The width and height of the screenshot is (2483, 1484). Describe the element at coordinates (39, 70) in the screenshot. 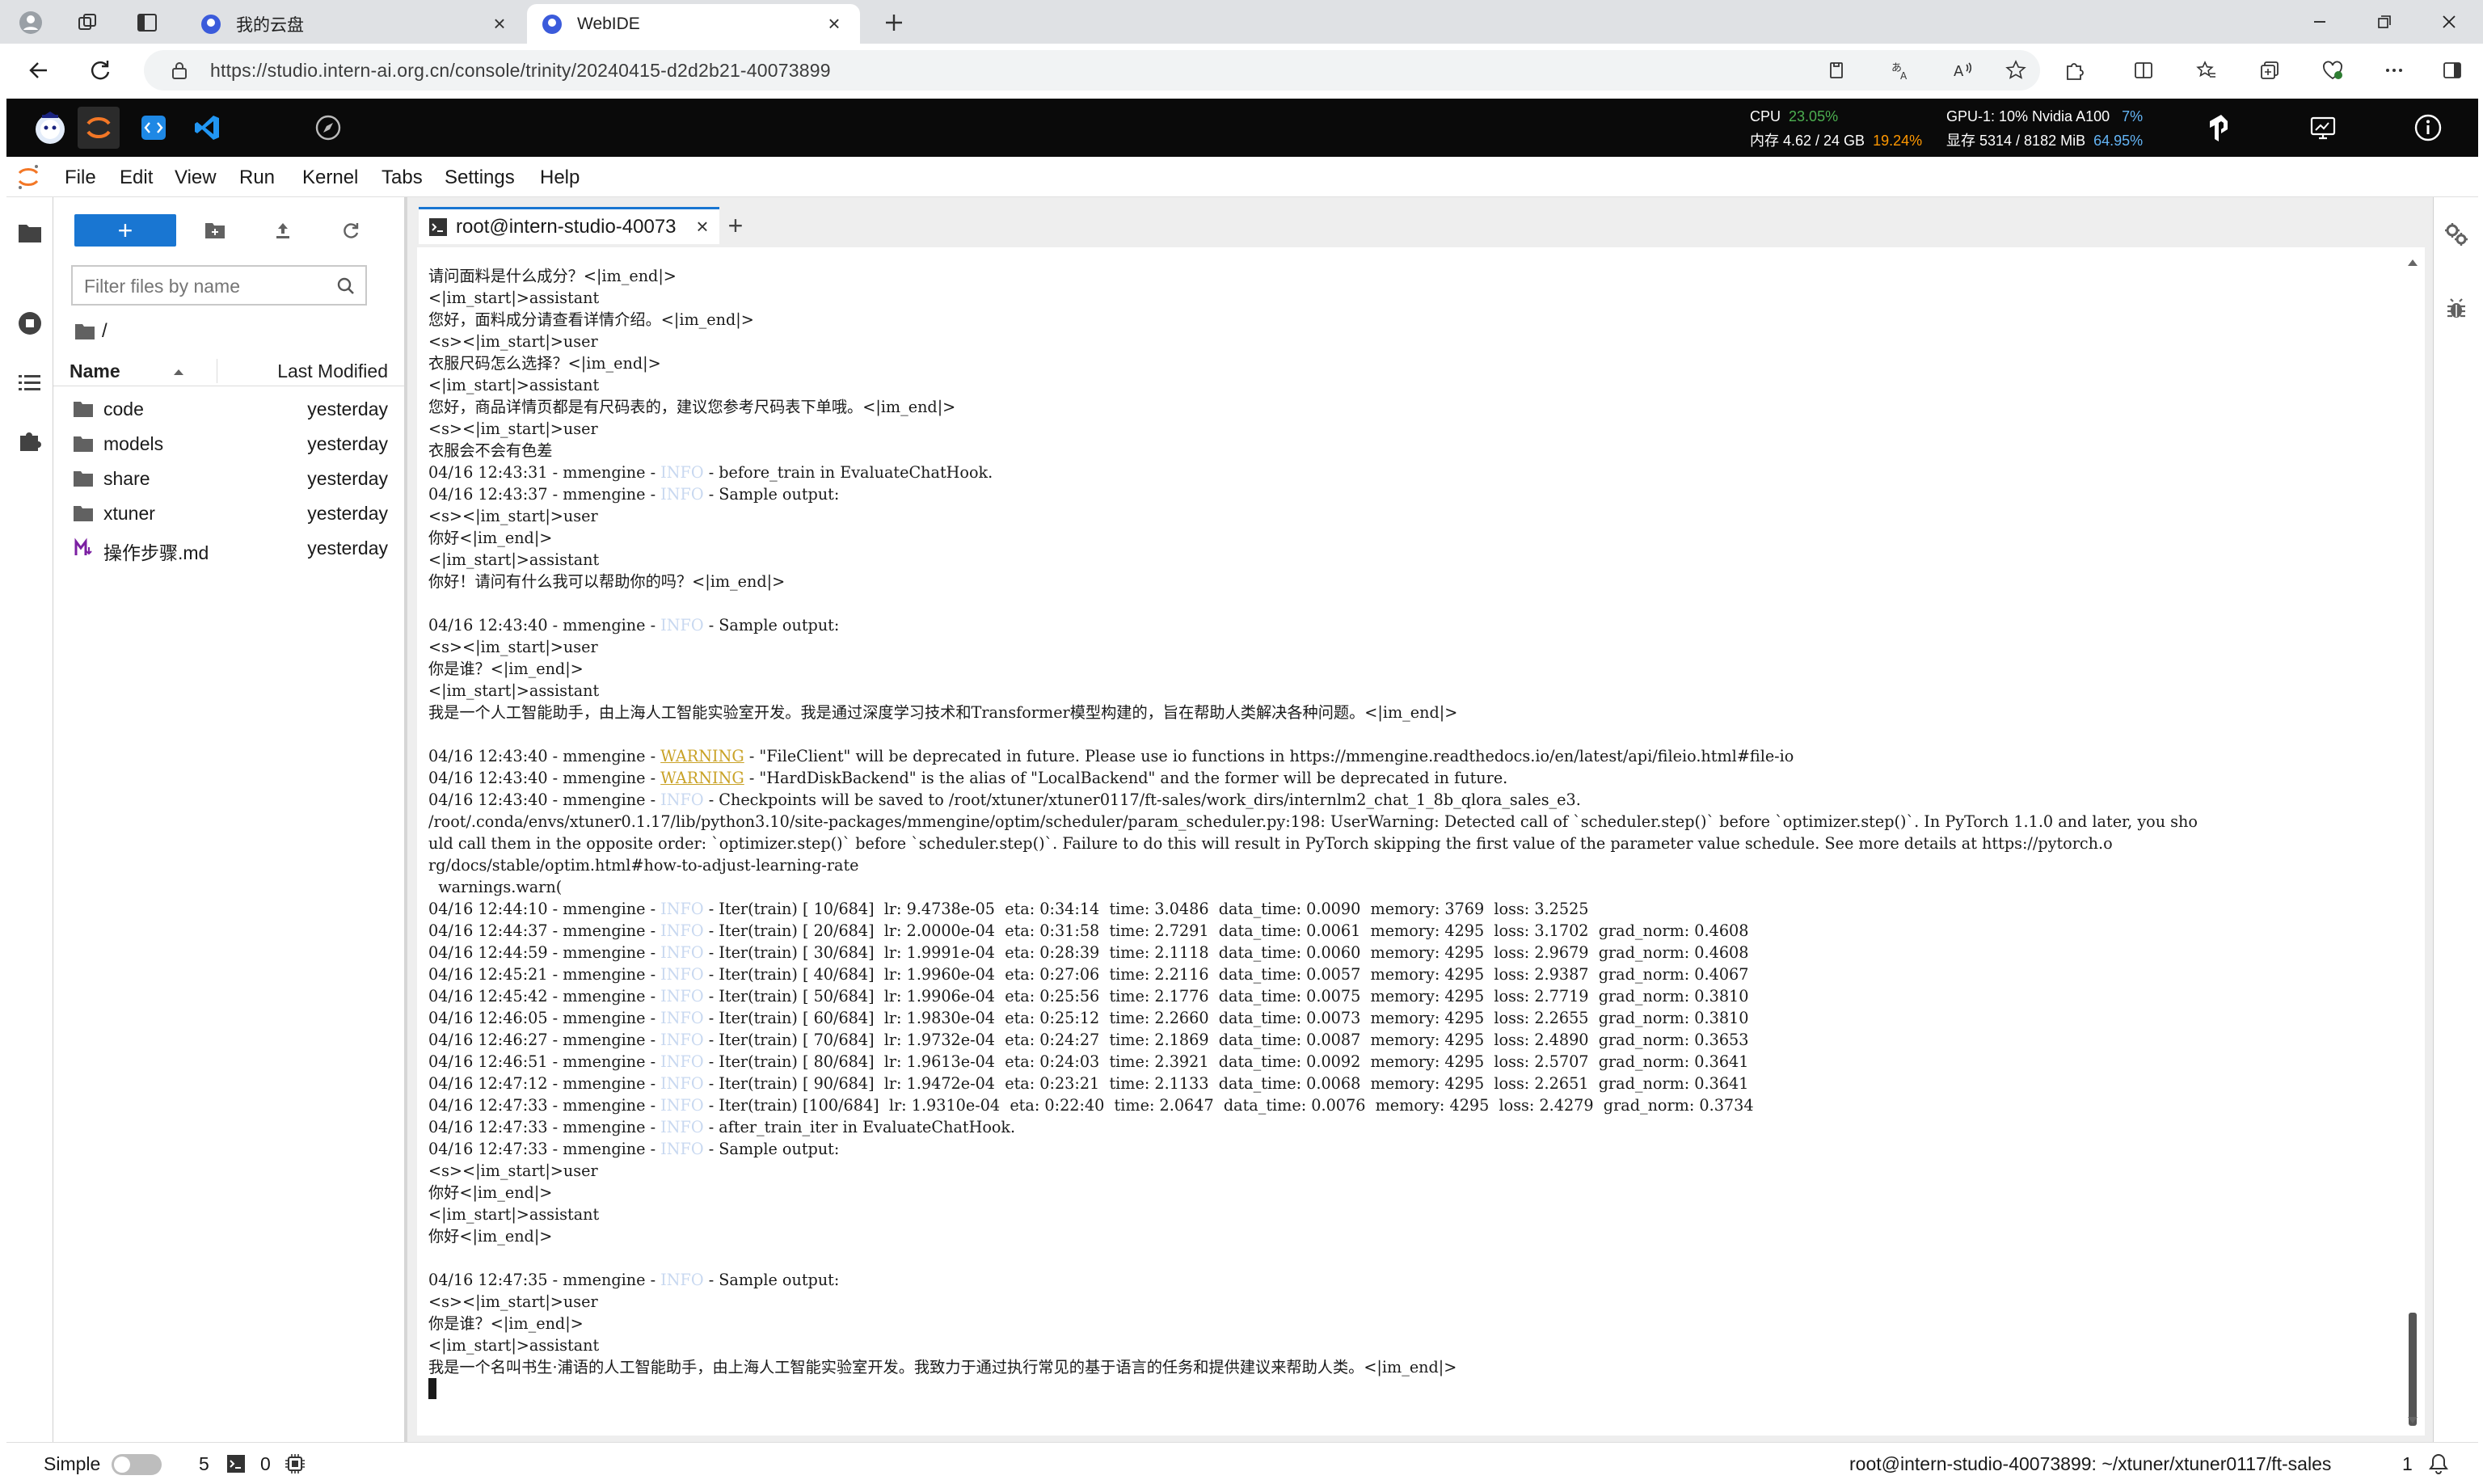

I see `back-button` at that location.